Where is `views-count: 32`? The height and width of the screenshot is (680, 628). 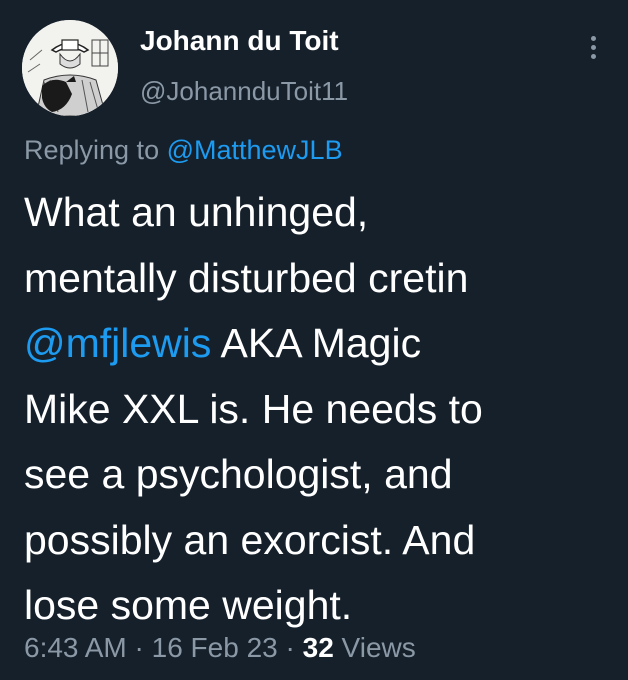 views-count: 32 is located at coordinates (318, 647).